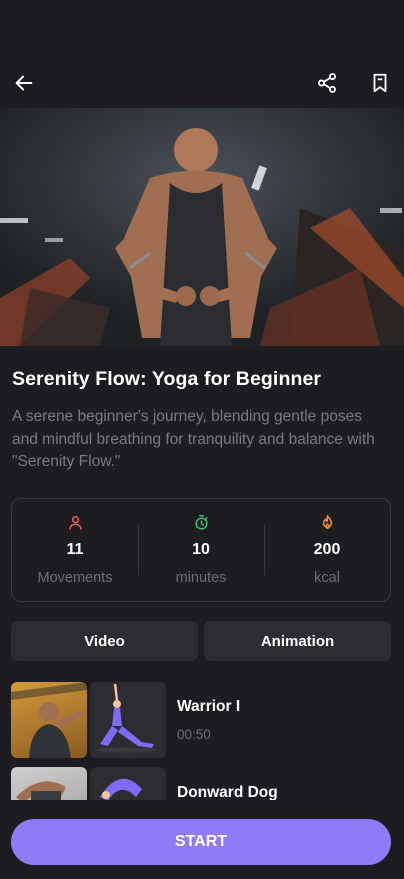 The width and height of the screenshot is (404, 879). I want to click on tab-animation: Animation, so click(297, 641).